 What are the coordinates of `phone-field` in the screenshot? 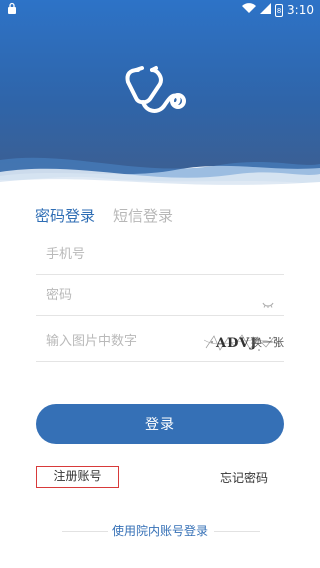 It's located at (160, 255).